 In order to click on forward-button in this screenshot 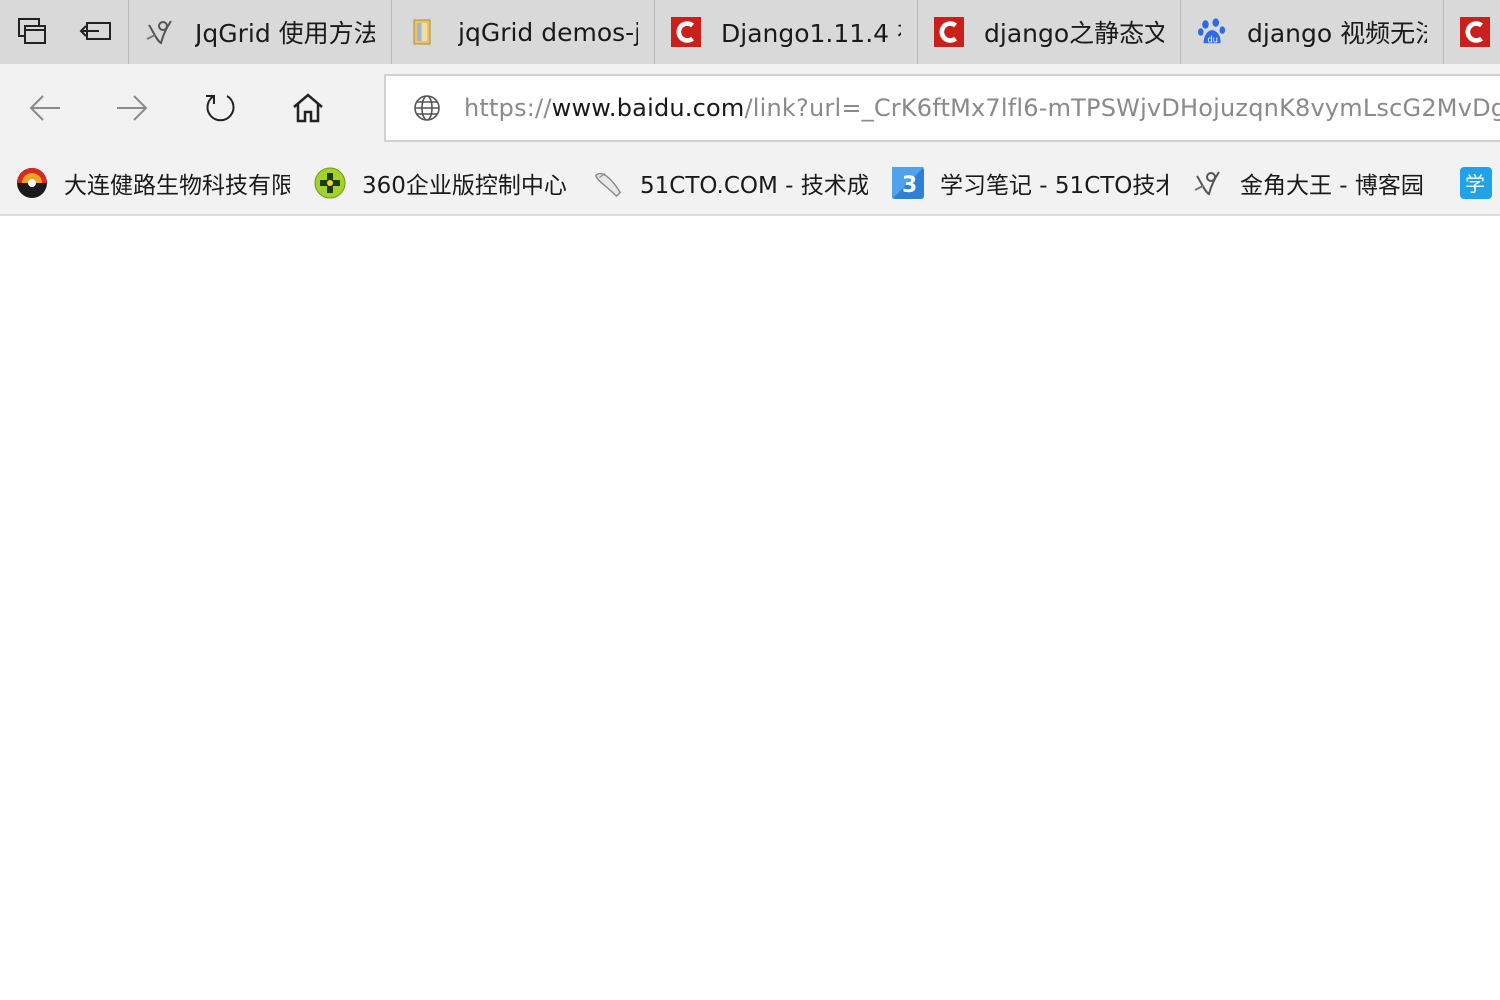, I will do `click(132, 108)`.